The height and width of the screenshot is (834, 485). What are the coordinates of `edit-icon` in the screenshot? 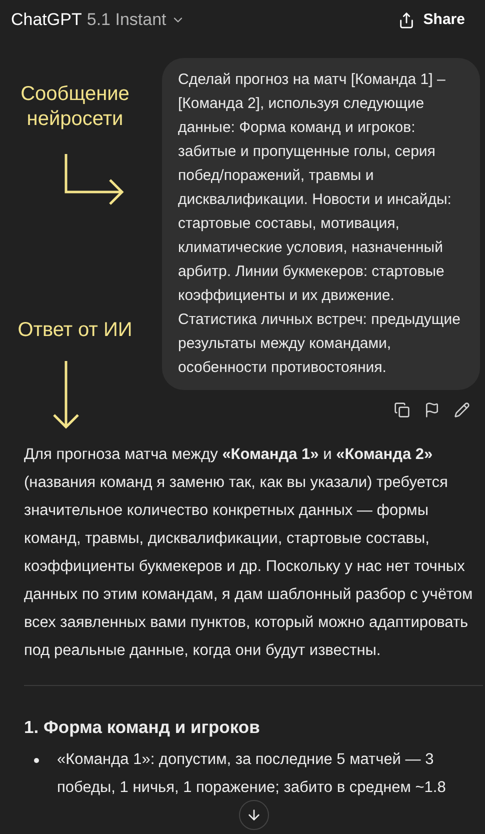 It's located at (462, 410).